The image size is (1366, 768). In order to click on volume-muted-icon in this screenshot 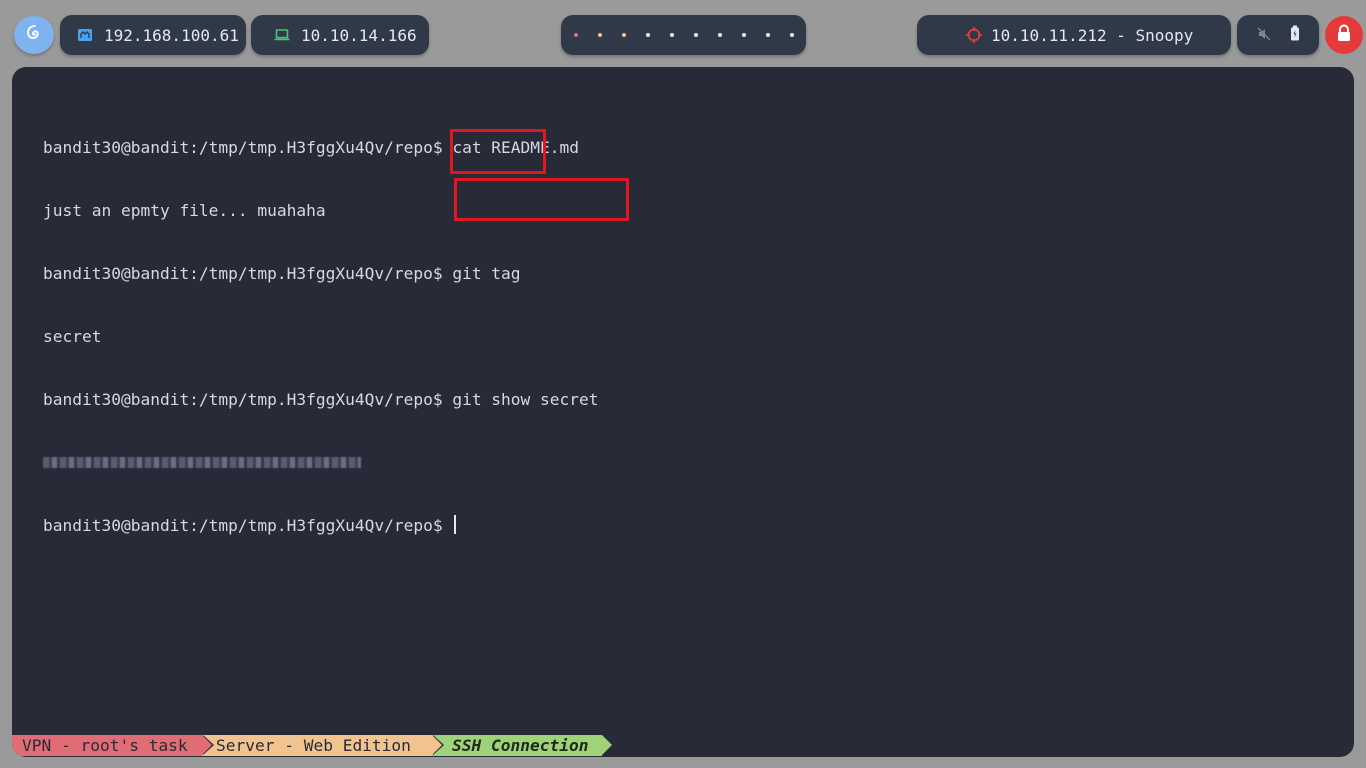, I will do `click(1264, 35)`.